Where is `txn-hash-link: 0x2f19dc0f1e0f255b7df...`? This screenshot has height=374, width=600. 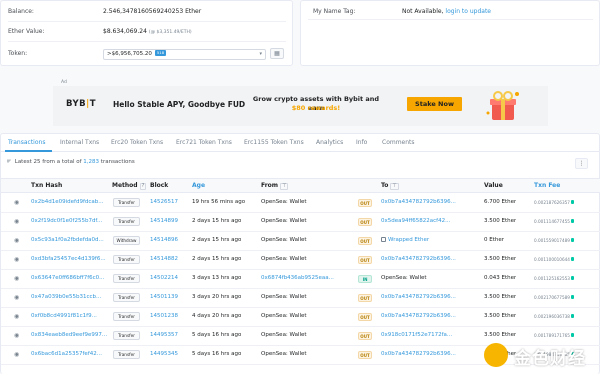 txn-hash-link: 0x2f19dc0f1e0f255b7df... is located at coordinates (69, 221).